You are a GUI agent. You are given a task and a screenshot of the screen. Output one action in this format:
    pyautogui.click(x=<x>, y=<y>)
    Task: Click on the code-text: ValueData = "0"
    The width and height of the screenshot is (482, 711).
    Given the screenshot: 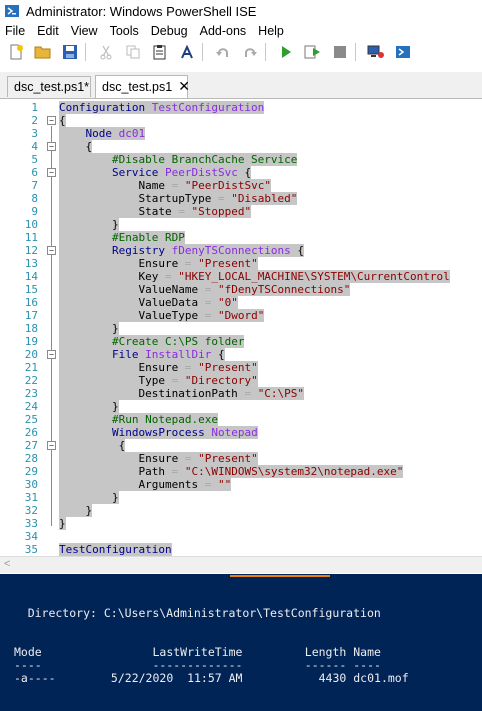 What is the action you would take?
    pyautogui.click(x=148, y=302)
    